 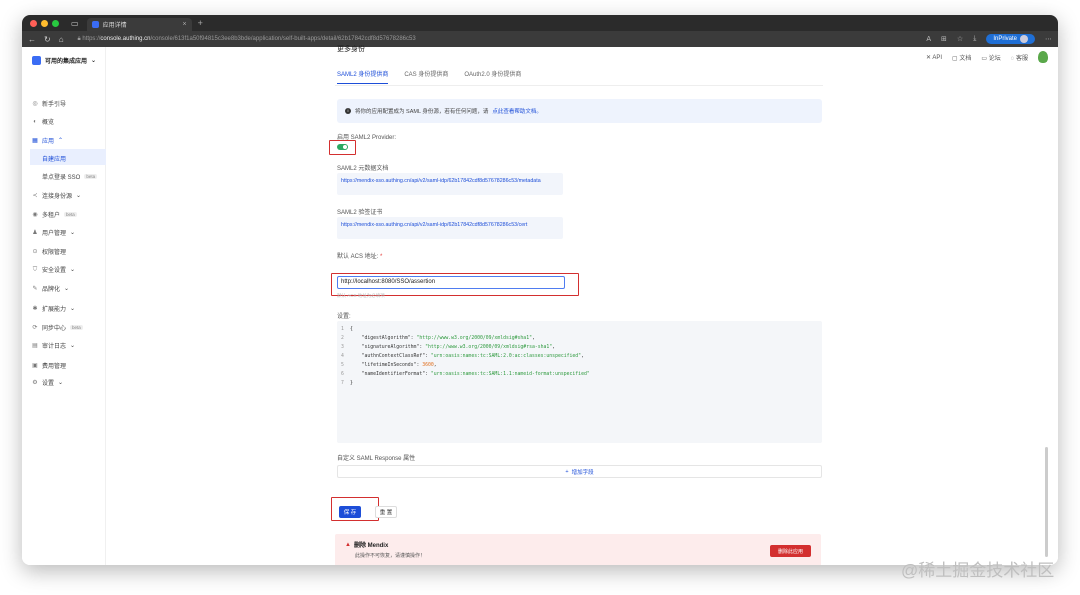 What do you see at coordinates (426, 76) in the screenshot?
I see `tab-cas: CAS 身份提供商` at bounding box center [426, 76].